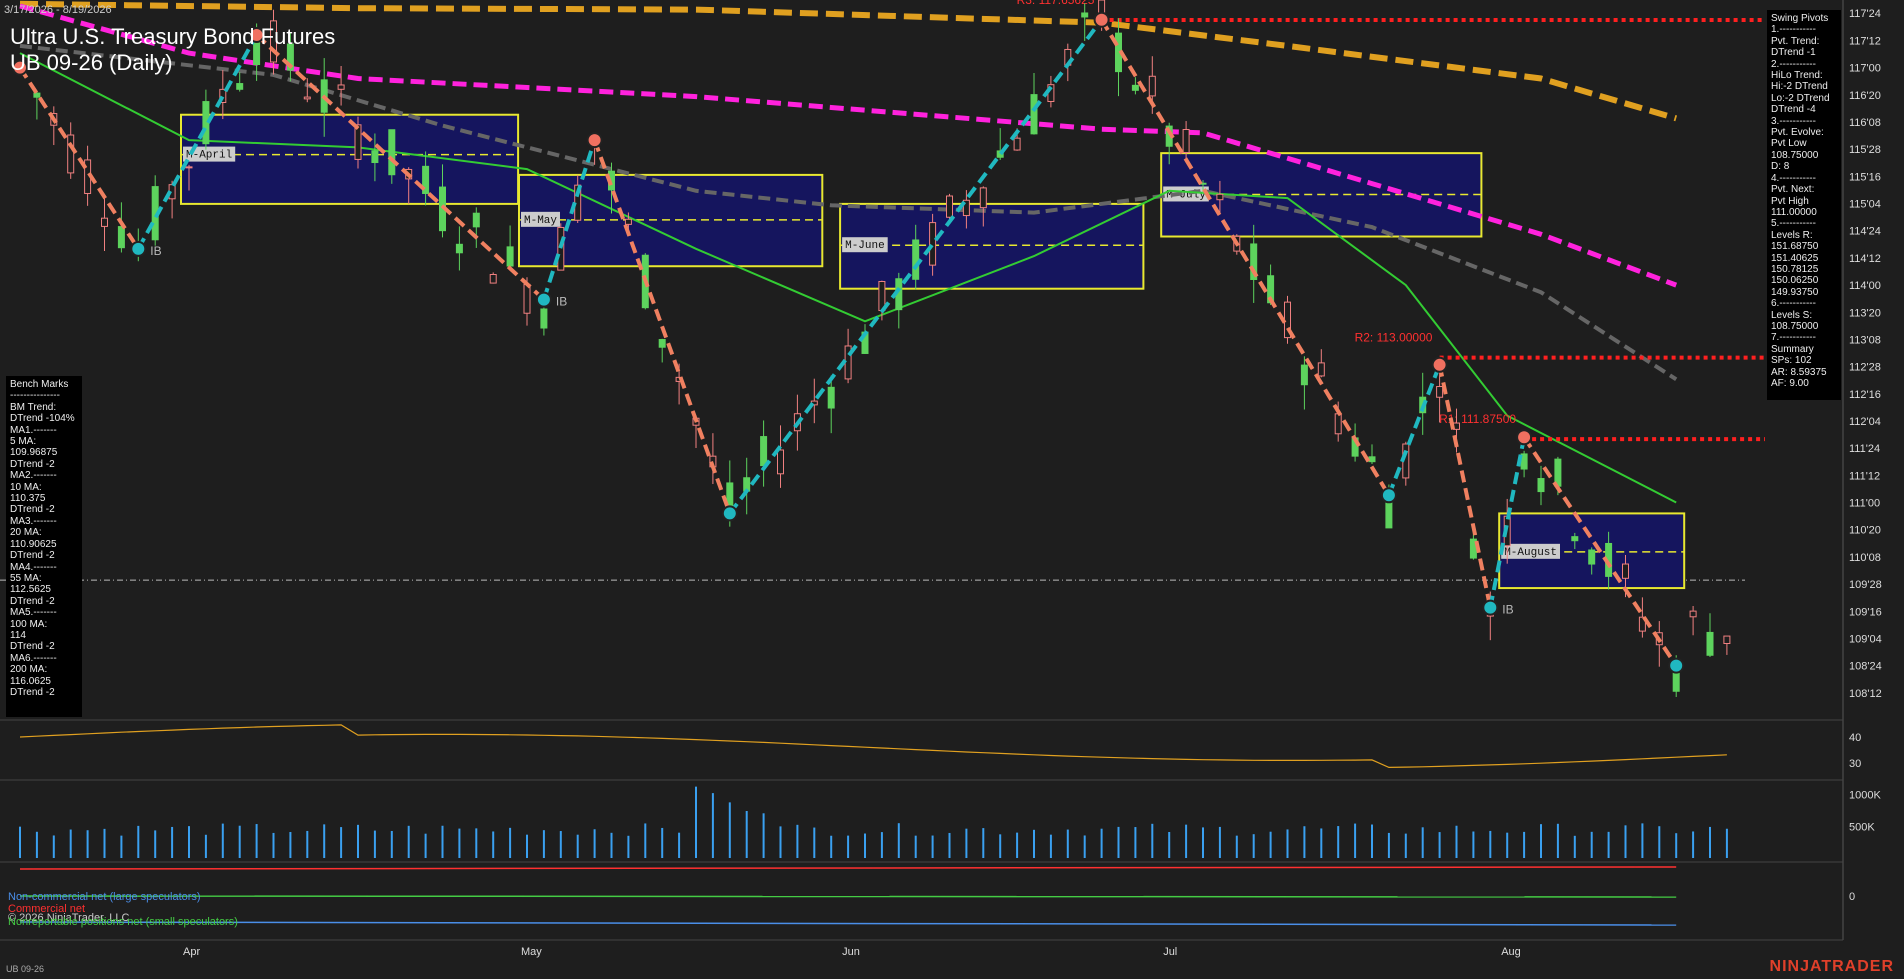 This screenshot has width=1904, height=979. What do you see at coordinates (1865, 205) in the screenshot?
I see `price-tick-label: 115'04` at bounding box center [1865, 205].